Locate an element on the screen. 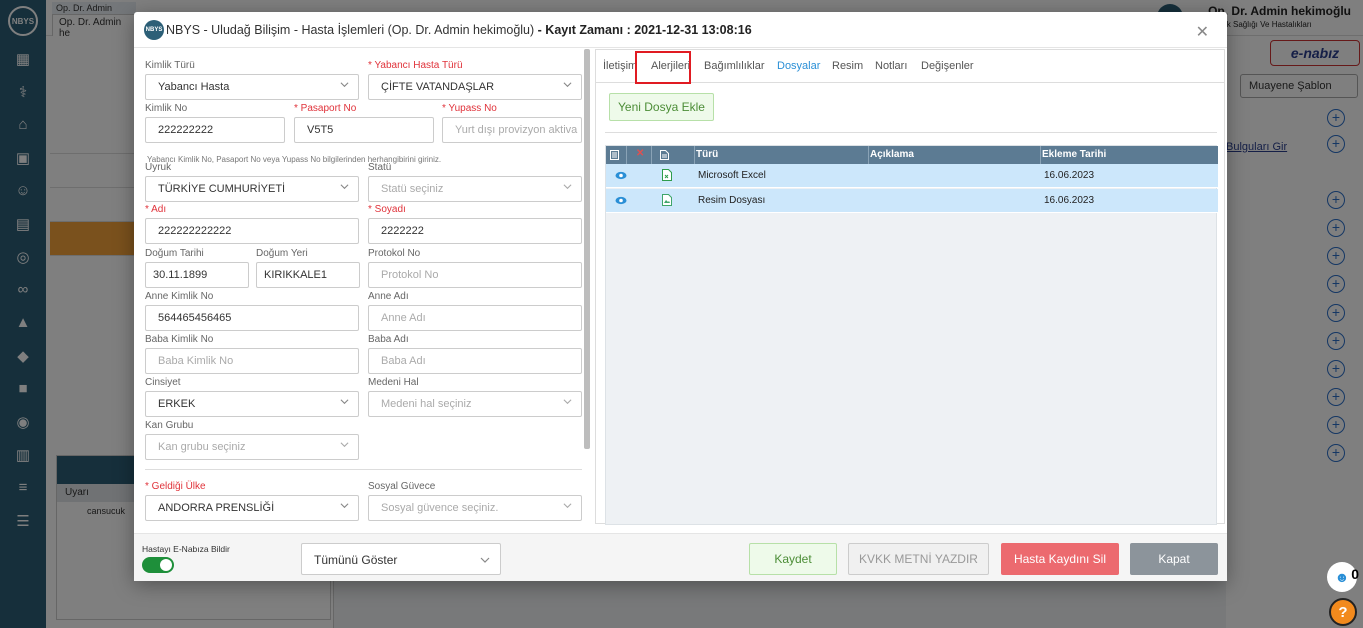 This screenshot has width=1363, height=628. statu-field: Statü Statü seçiniz is located at coordinates (475, 182).